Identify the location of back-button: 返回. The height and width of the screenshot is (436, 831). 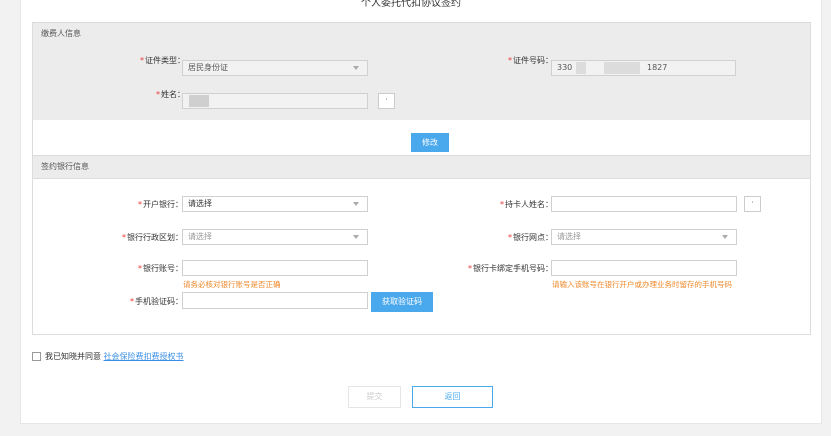
(452, 397).